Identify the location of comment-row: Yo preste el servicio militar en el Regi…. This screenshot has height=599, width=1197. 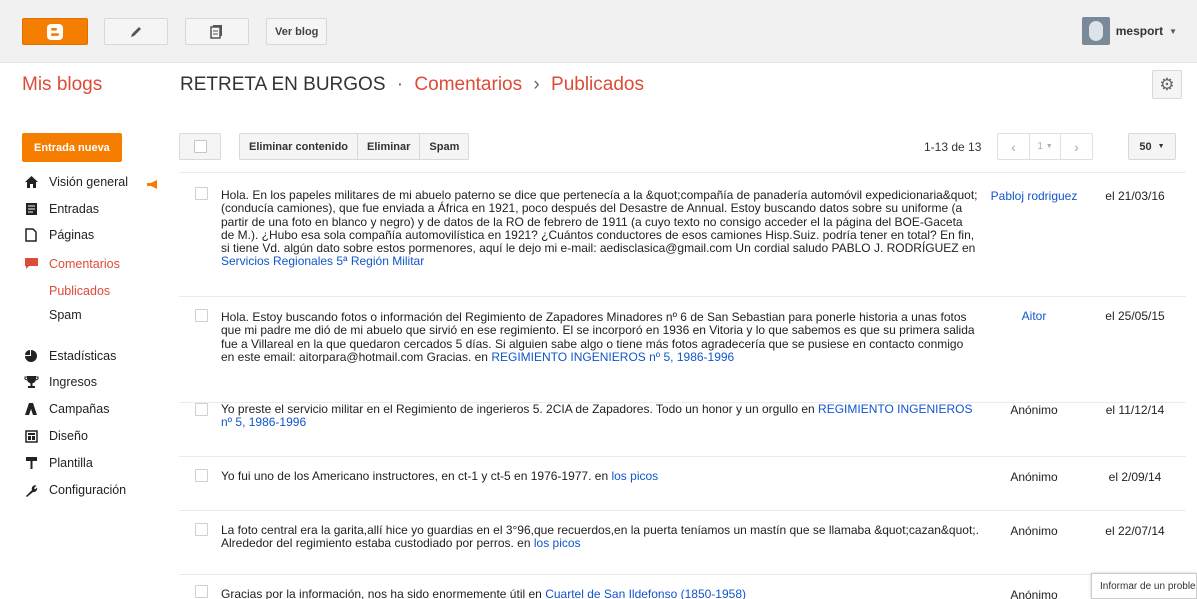
(682, 429).